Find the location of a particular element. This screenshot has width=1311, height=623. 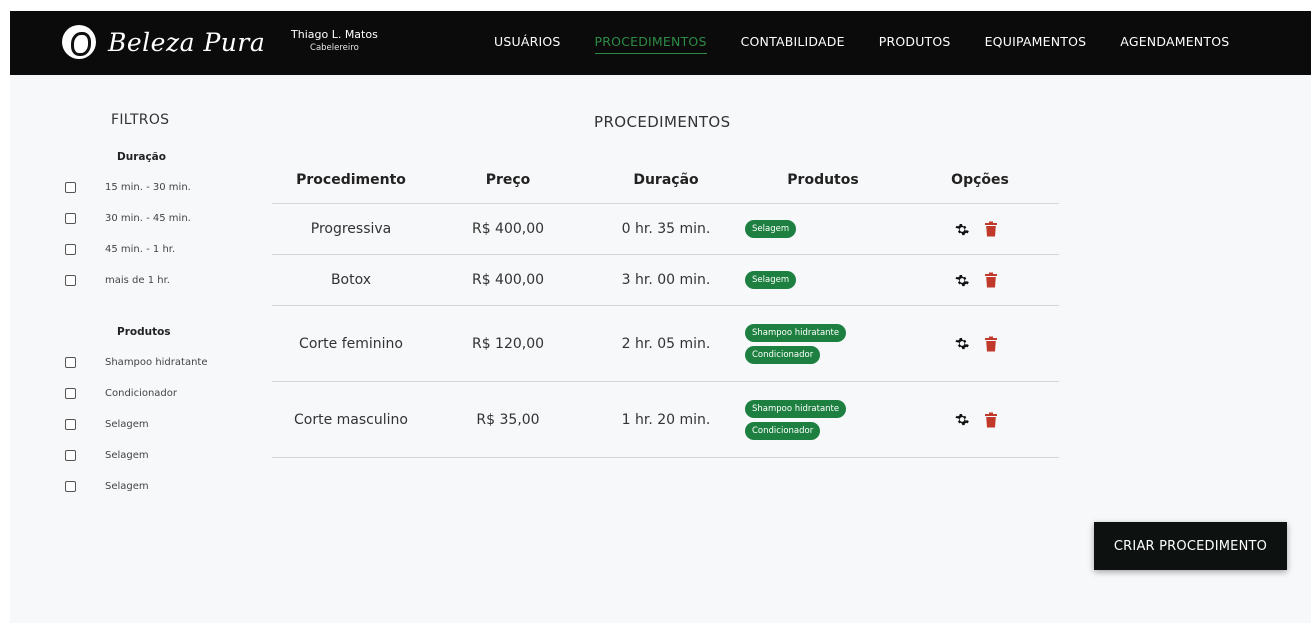

filter-option-label: Condicionador is located at coordinates (141, 393).